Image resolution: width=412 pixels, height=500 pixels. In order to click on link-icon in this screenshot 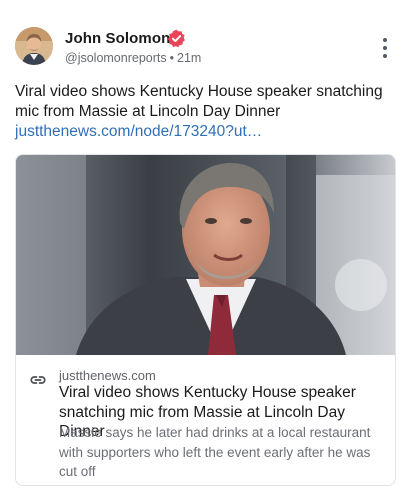, I will do `click(38, 380)`.